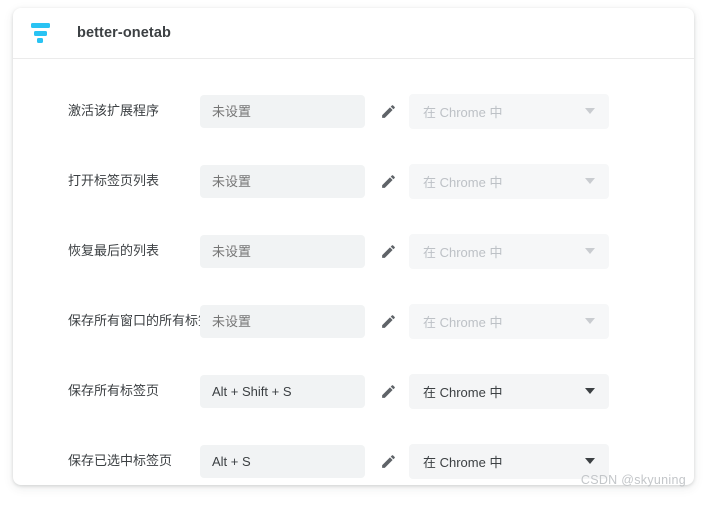  Describe the element at coordinates (146, 320) in the screenshot. I see `shortcut-command-label: 保存所有窗口的所有标签页` at that location.